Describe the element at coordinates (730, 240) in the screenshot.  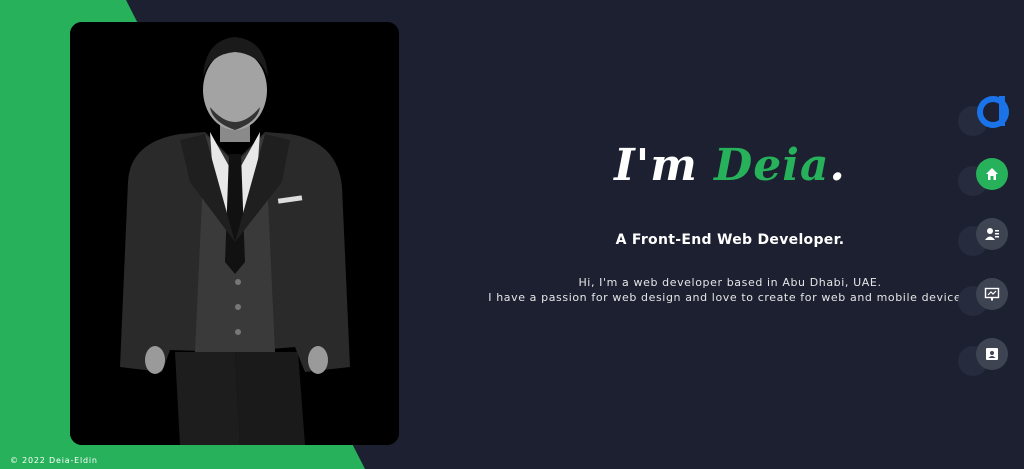
I see `hero-subtitle: A Front-End Web Developer.` at that location.